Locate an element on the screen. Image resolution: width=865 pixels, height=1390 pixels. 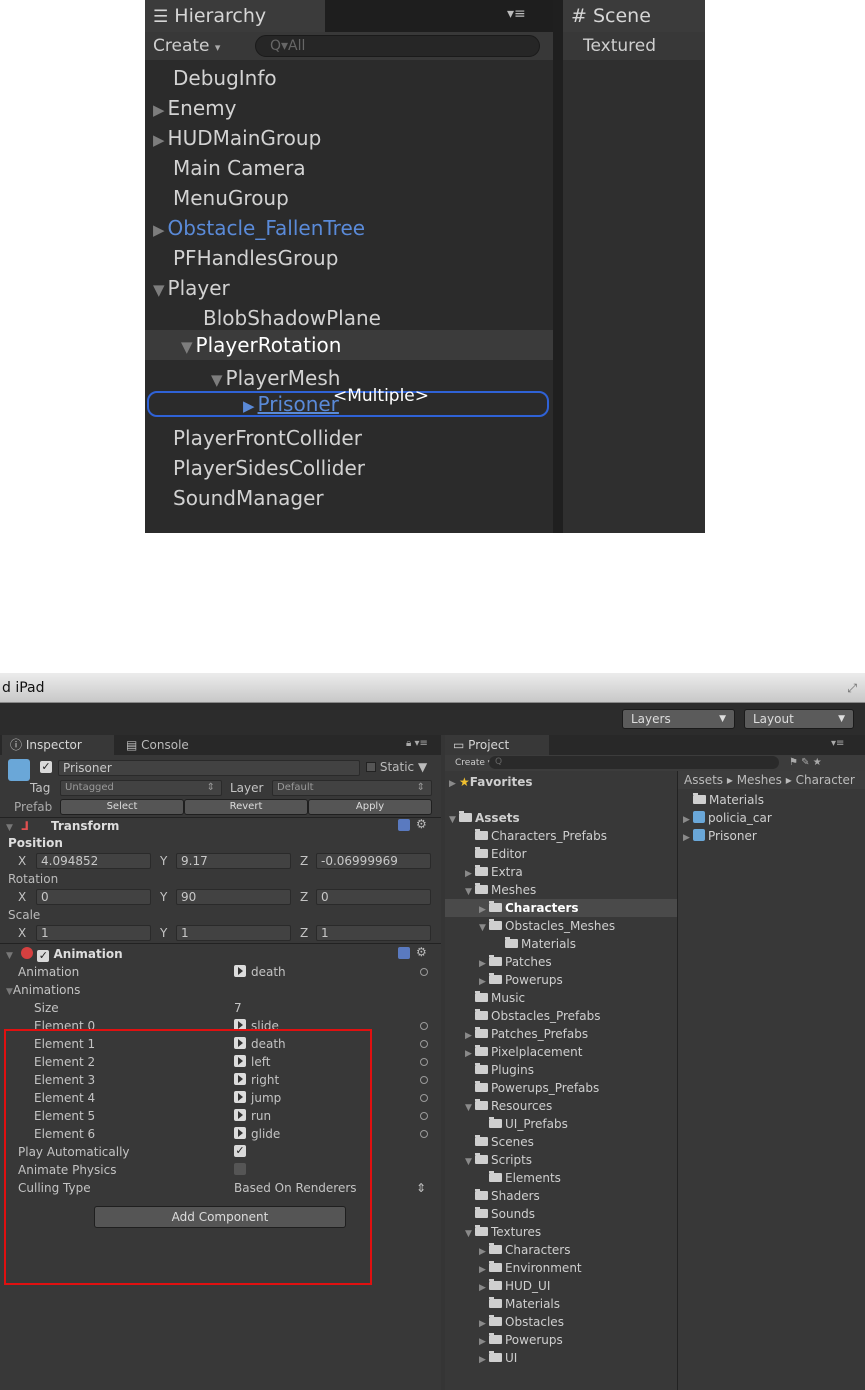
tree-item: ▶ Patches_Prefabs is located at coordinates (526, 1034).